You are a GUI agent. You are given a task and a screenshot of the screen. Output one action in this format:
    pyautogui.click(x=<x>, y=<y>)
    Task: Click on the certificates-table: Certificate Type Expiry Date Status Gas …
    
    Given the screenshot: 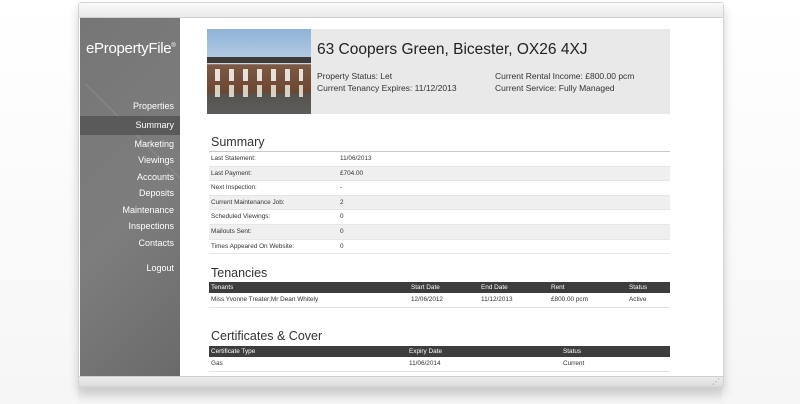 What is the action you would take?
    pyautogui.click(x=439, y=359)
    